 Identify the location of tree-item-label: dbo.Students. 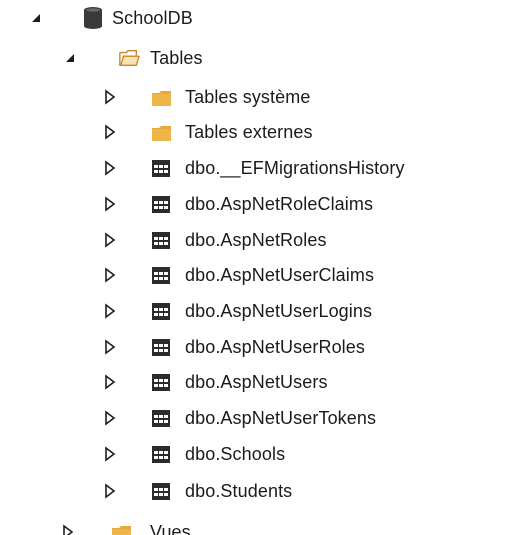
(239, 491).